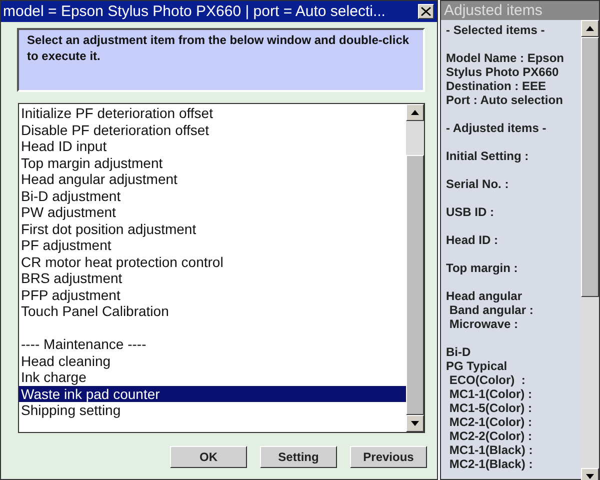 This screenshot has width=600, height=480. What do you see at coordinates (212, 146) in the screenshot?
I see `list-item: Head ID input` at bounding box center [212, 146].